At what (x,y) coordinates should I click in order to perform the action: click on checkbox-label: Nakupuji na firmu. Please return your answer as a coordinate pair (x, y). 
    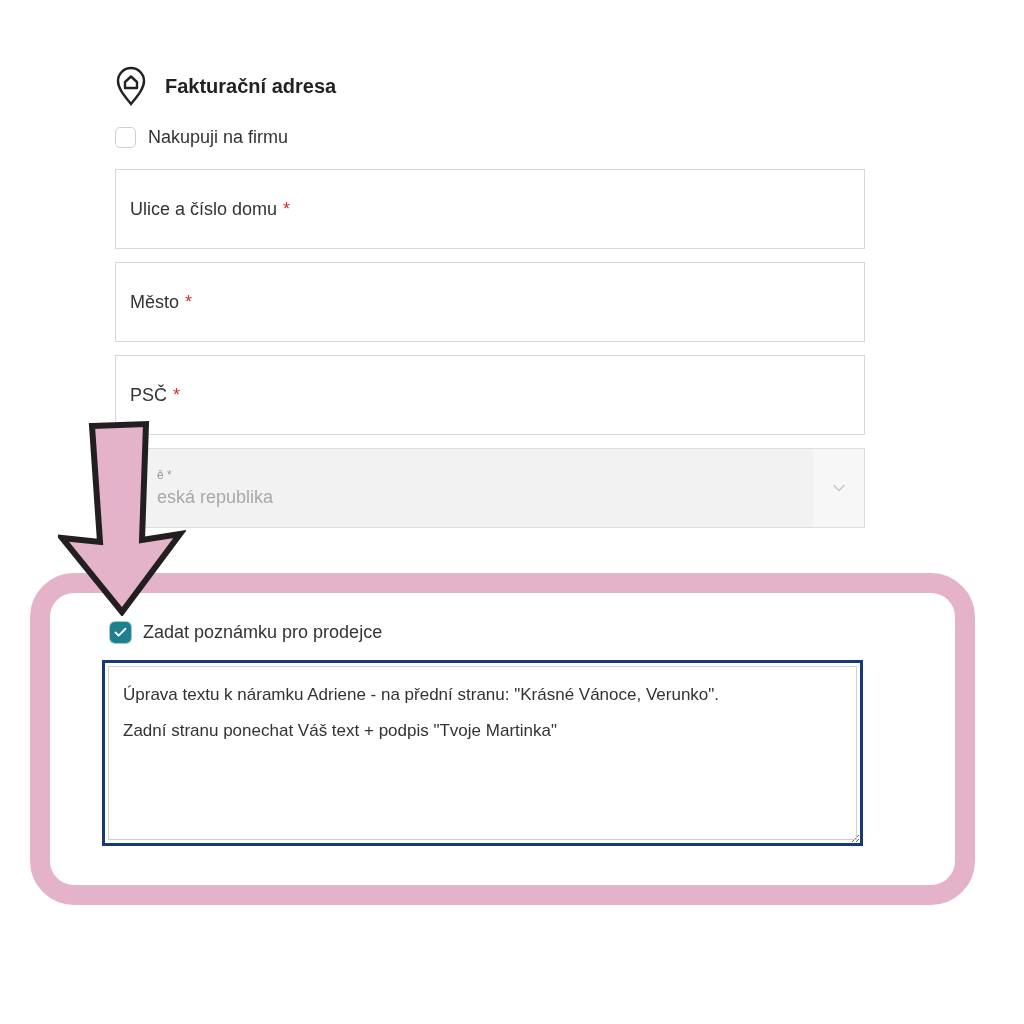
    Looking at the image, I should click on (218, 137).